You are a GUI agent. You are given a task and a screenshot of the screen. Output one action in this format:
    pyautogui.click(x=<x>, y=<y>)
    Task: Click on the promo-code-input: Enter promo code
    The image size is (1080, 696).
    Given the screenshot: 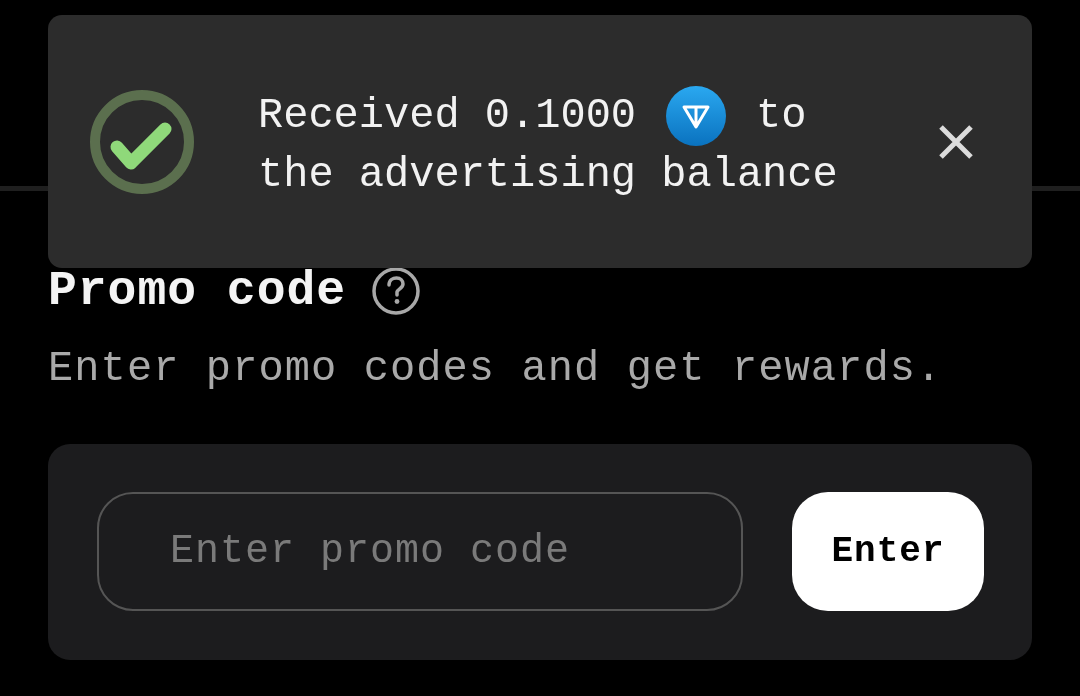 What is the action you would take?
    pyautogui.click(x=420, y=551)
    